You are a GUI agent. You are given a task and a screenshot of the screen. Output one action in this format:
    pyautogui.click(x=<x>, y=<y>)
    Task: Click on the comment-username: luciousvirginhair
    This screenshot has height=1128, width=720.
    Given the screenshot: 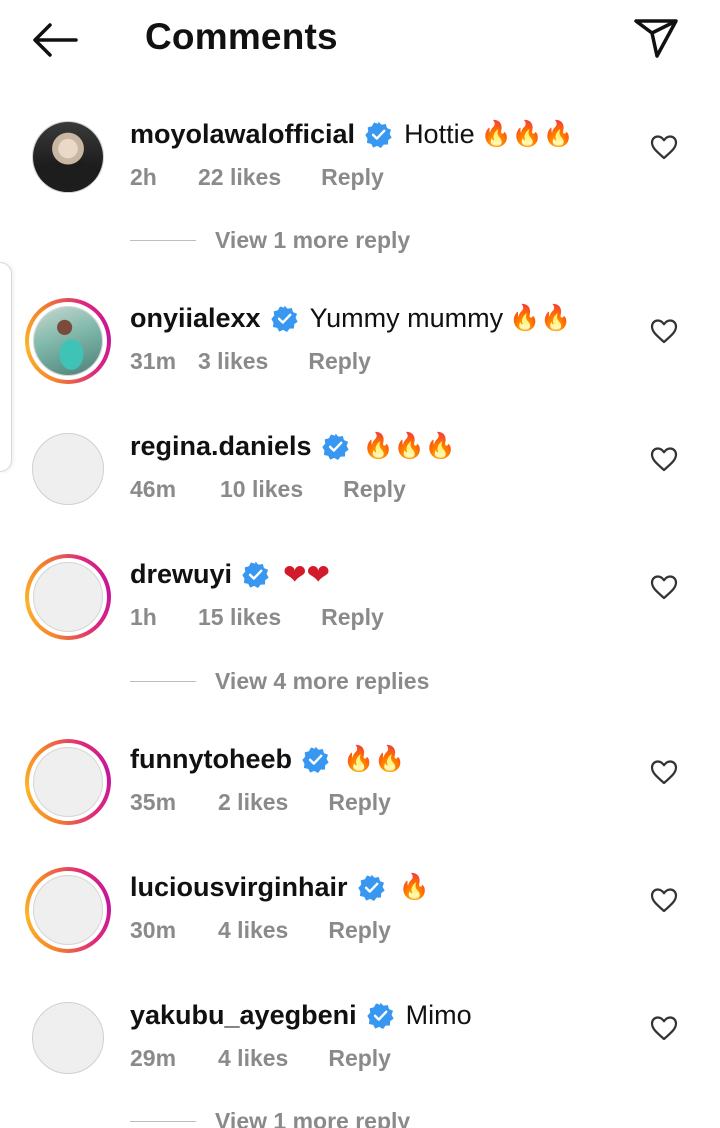 What is the action you would take?
    pyautogui.click(x=239, y=887)
    